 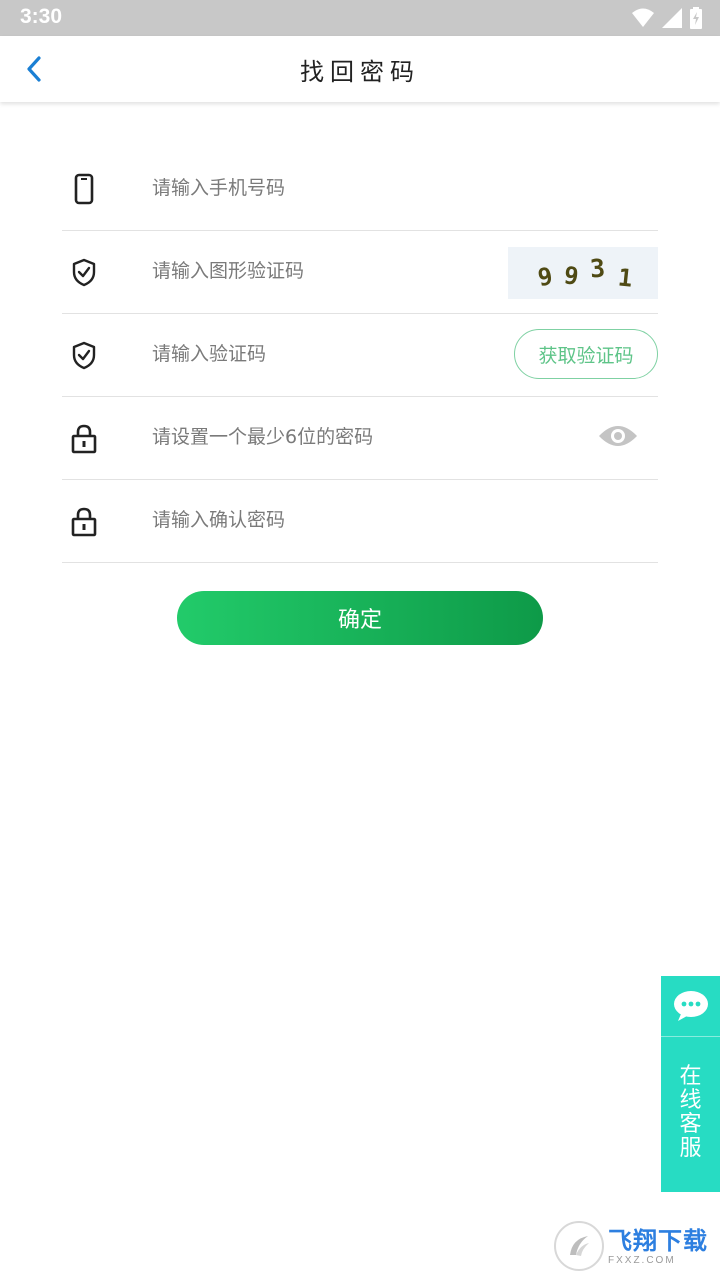 I want to click on confirm-password-input, so click(x=317, y=520).